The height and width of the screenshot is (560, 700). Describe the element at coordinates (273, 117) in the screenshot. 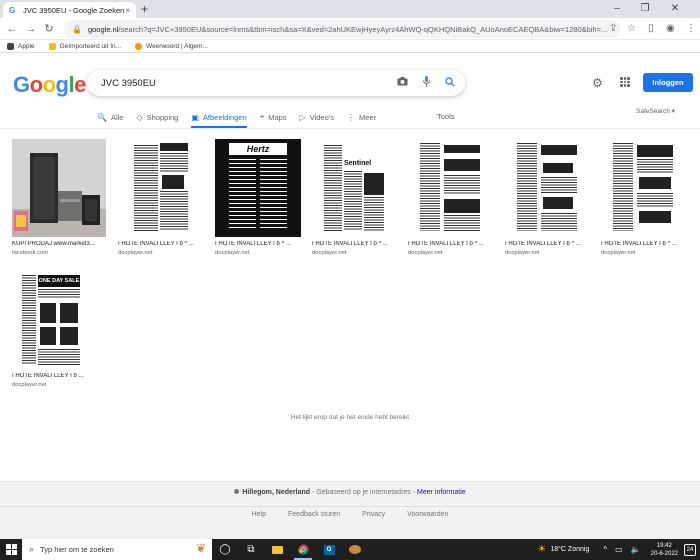

I see `tab-maps: ⌖ Maps` at that location.